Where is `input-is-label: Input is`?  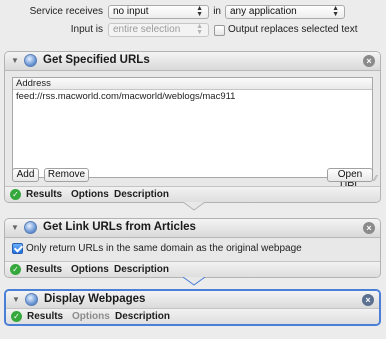
input-is-label: Input is is located at coordinates (86, 29).